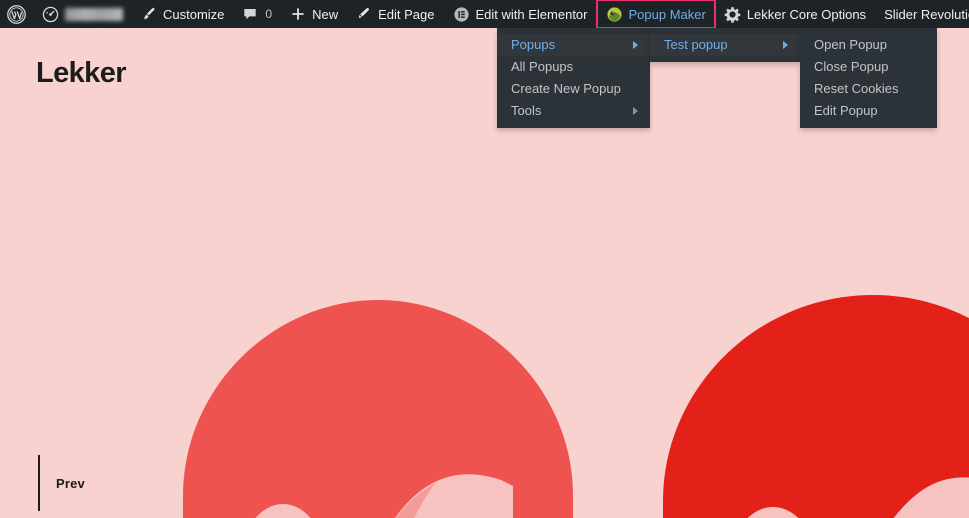  What do you see at coordinates (926, 14) in the screenshot?
I see `slider-revolution-label: Slider Revolution` at bounding box center [926, 14].